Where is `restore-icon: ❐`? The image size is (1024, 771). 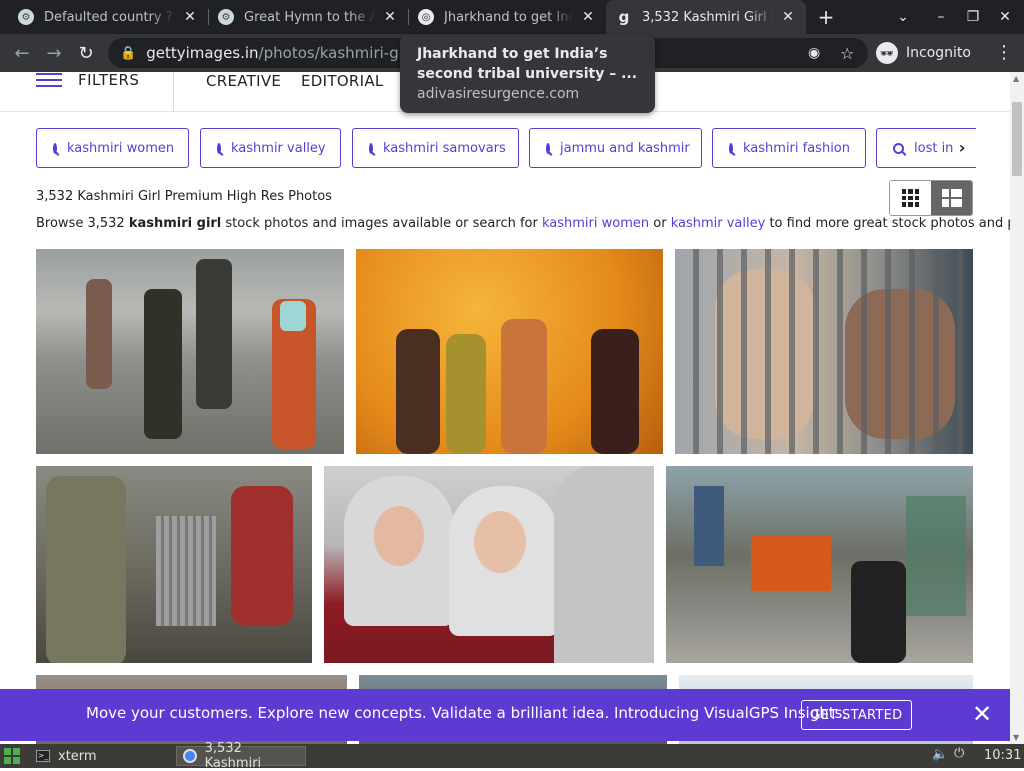
restore-icon: ❐ is located at coordinates (973, 17).